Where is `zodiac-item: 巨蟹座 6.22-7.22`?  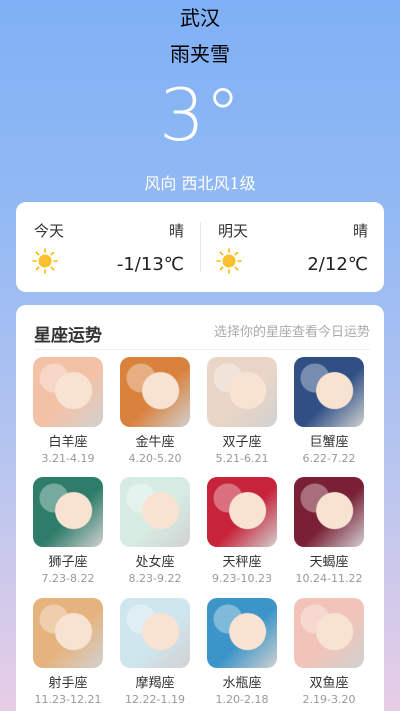
zodiac-item: 巨蟹座 6.22-7.22 is located at coordinates (329, 411).